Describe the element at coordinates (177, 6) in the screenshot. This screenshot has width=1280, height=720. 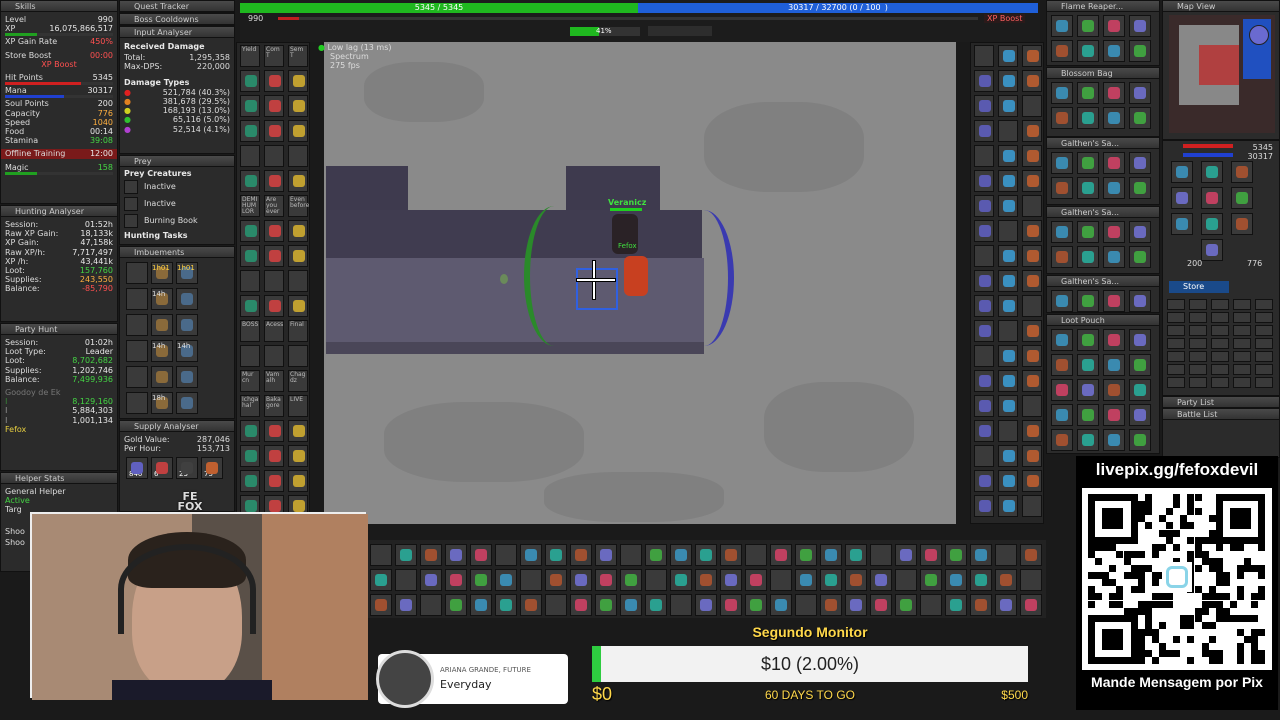
I see `quest-tracker-title: Quest Tracker` at that location.